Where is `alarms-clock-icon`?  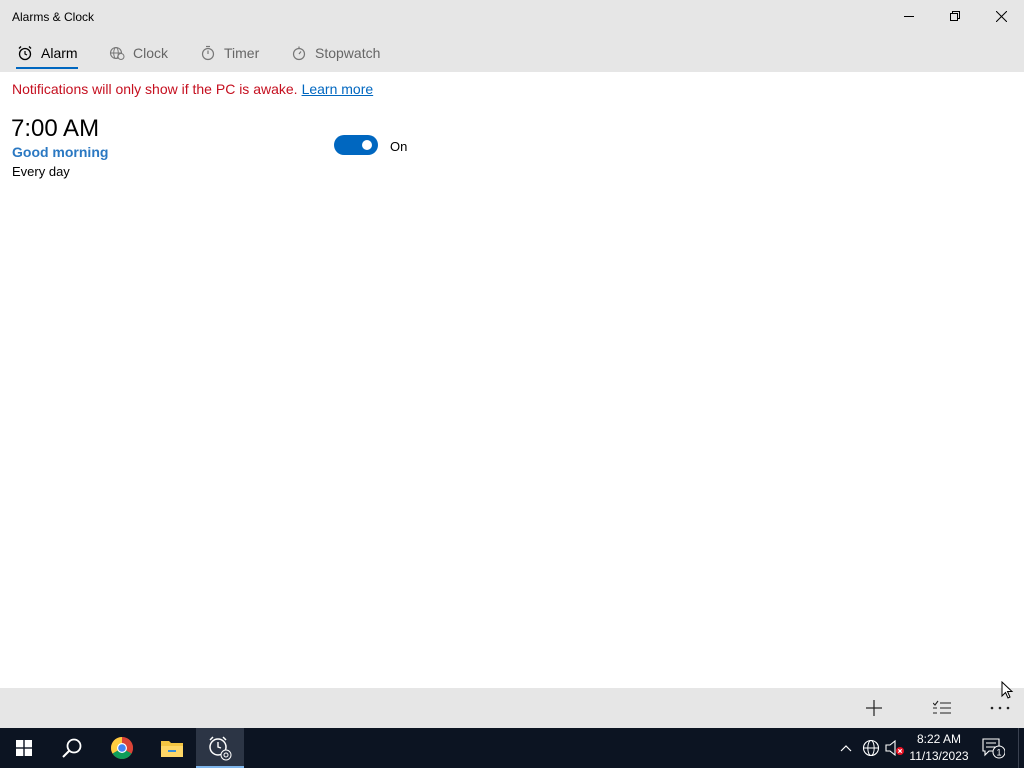
alarms-clock-icon is located at coordinates (220, 748).